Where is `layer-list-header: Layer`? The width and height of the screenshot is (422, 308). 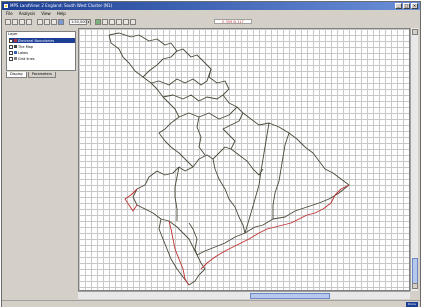 layer-list-header: Layer is located at coordinates (13, 34).